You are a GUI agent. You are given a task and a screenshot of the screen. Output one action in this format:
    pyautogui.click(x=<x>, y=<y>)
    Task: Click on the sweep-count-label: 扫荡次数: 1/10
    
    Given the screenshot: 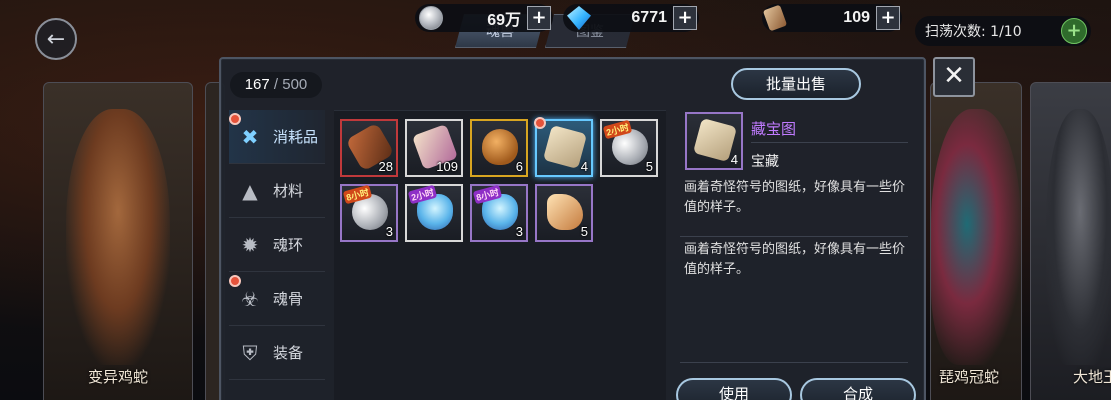 What is the action you would take?
    pyautogui.click(x=973, y=32)
    